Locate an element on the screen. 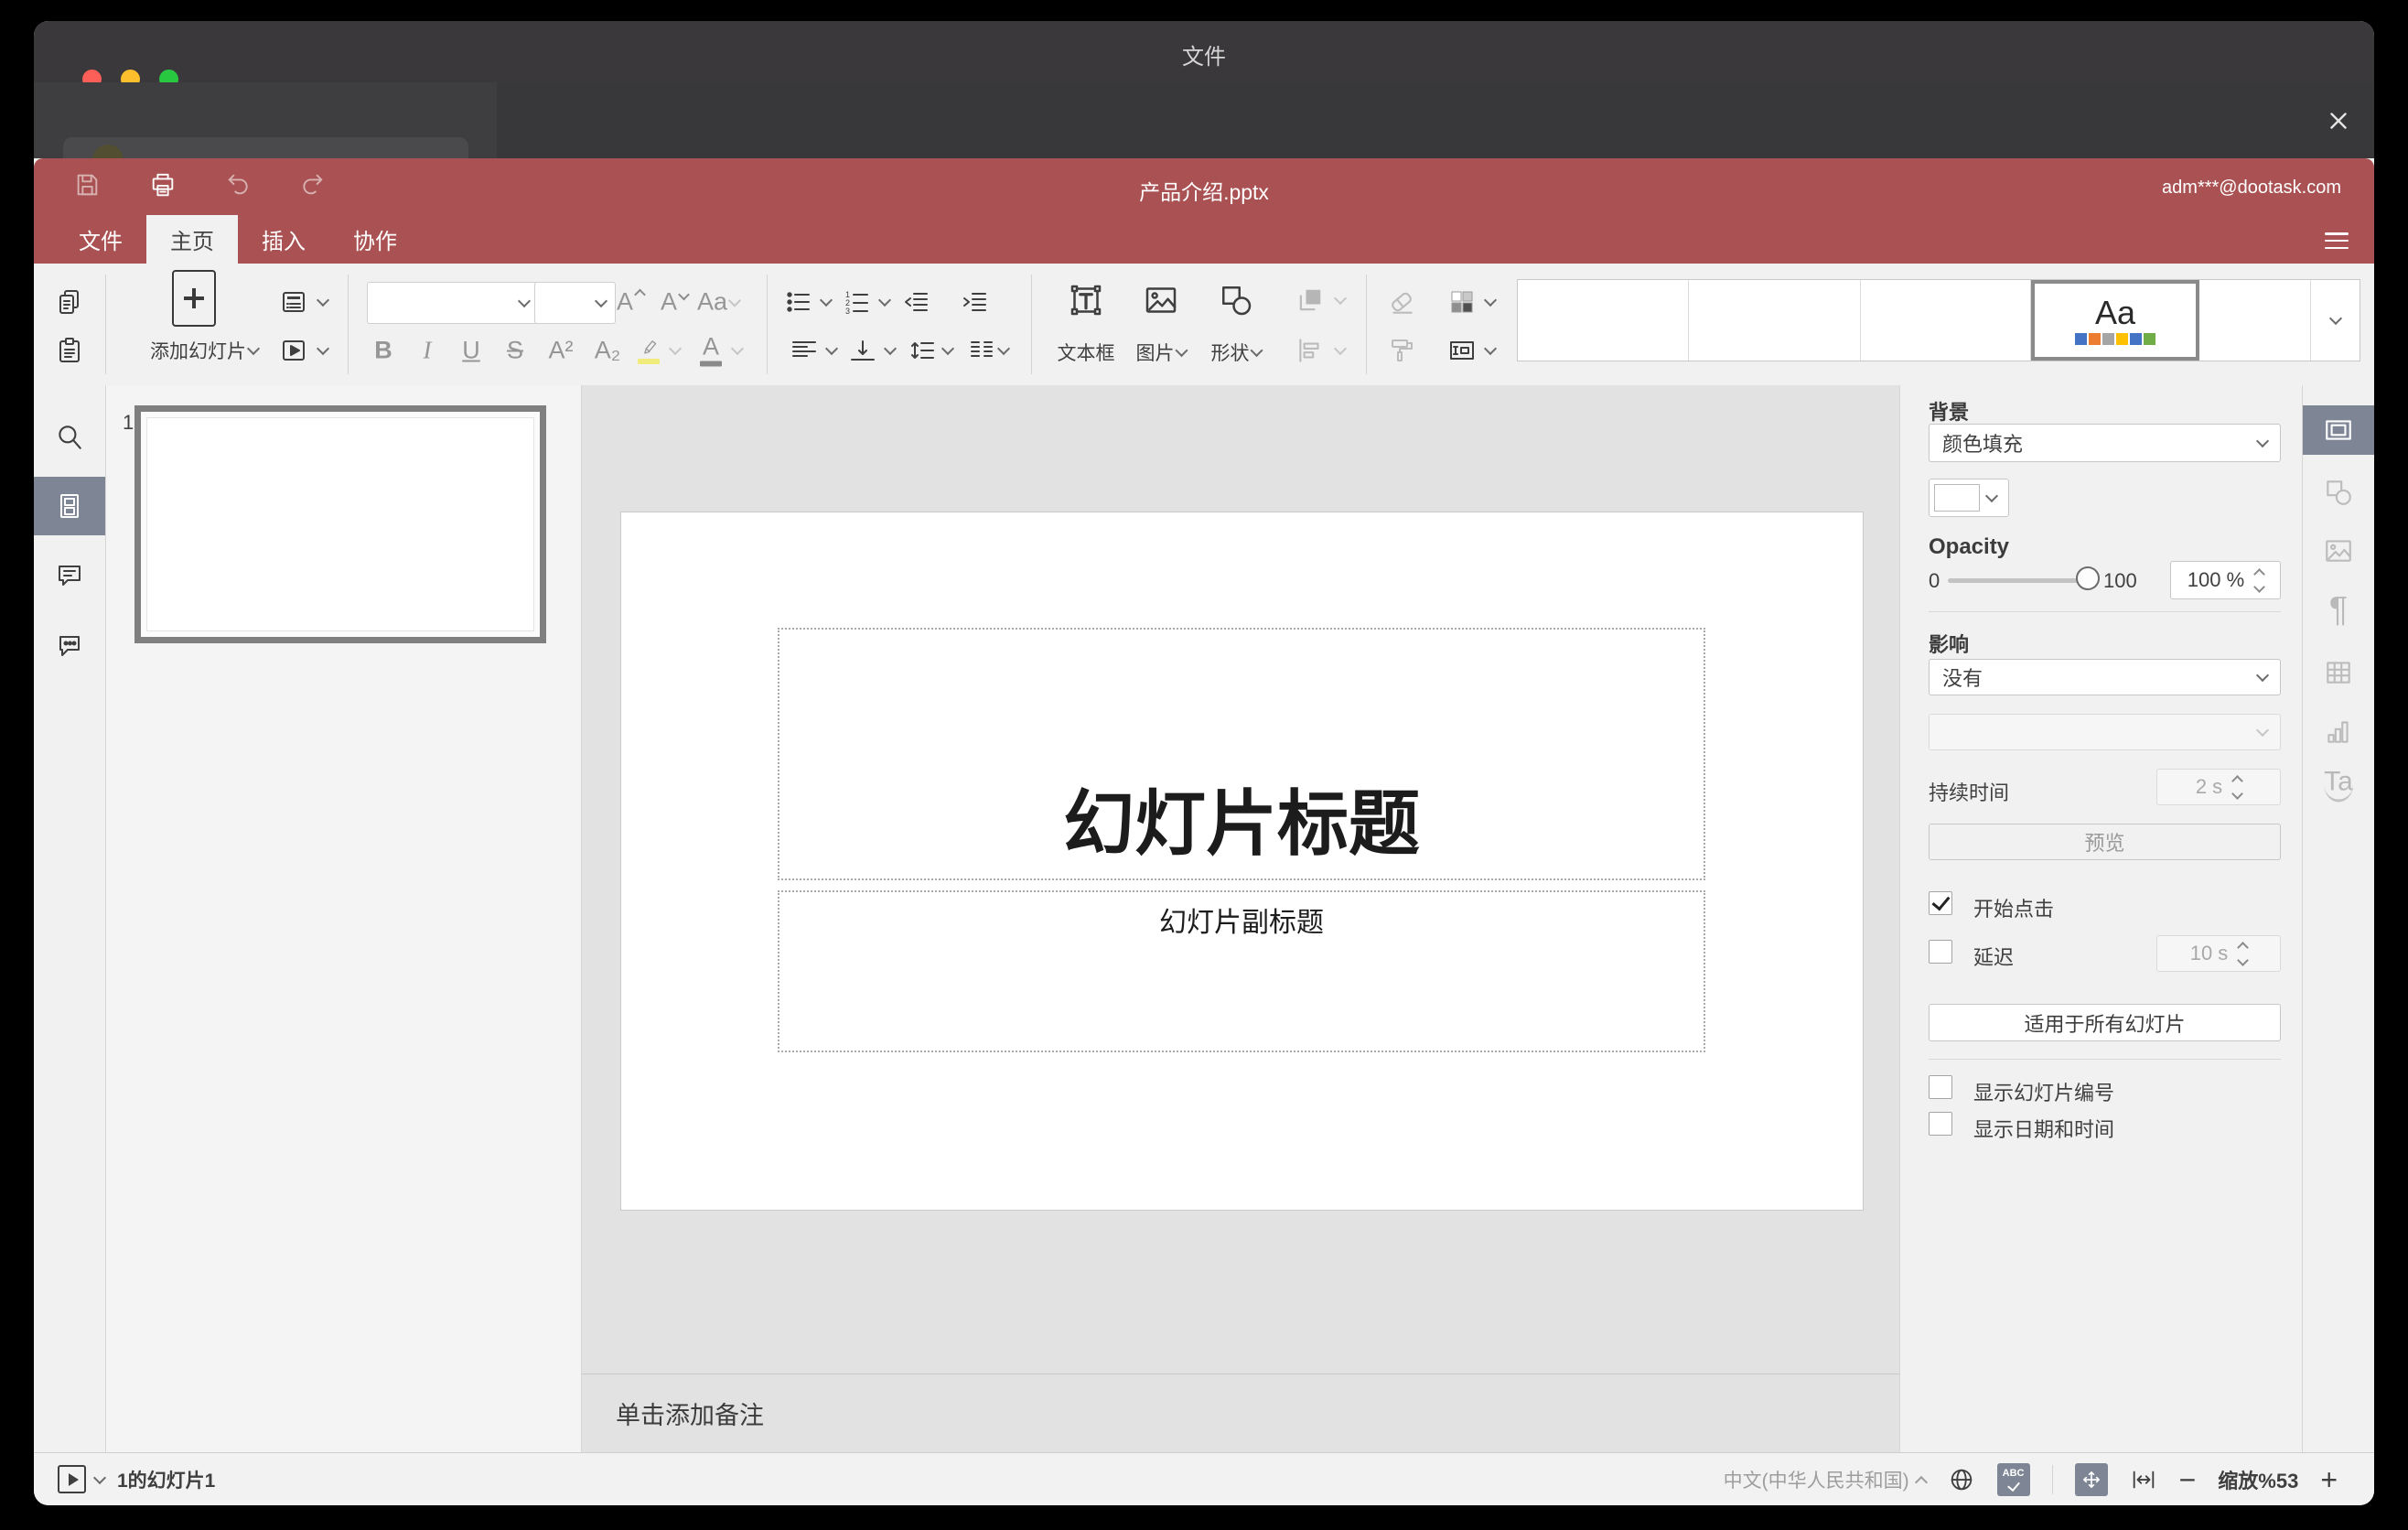  opacity-slider-handle is located at coordinates (2088, 578).